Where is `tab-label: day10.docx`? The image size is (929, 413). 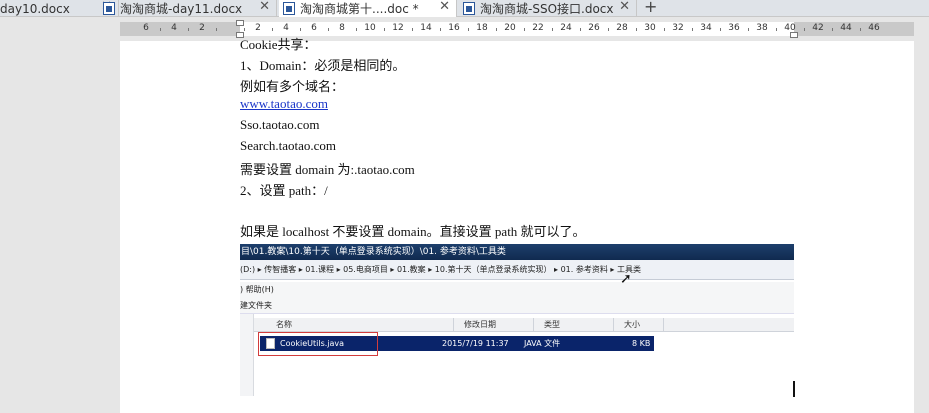 tab-label: day10.docx is located at coordinates (35, 8).